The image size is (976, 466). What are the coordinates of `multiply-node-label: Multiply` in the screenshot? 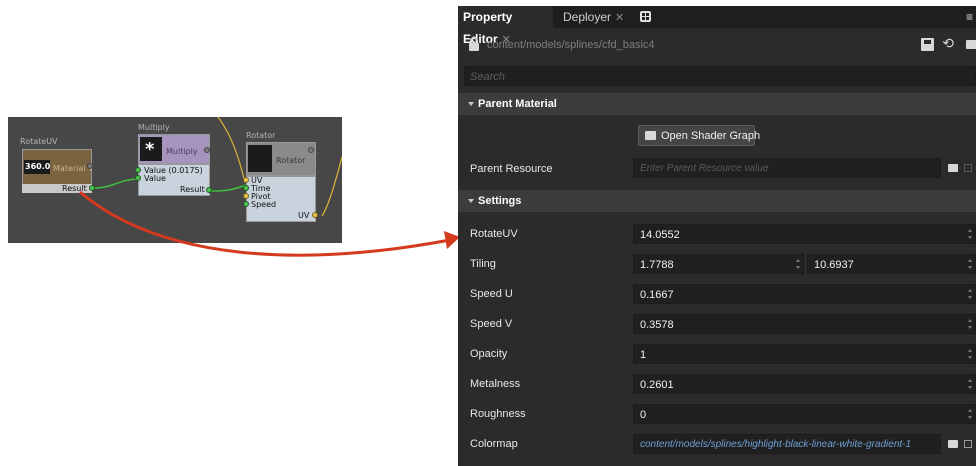 It's located at (182, 151).